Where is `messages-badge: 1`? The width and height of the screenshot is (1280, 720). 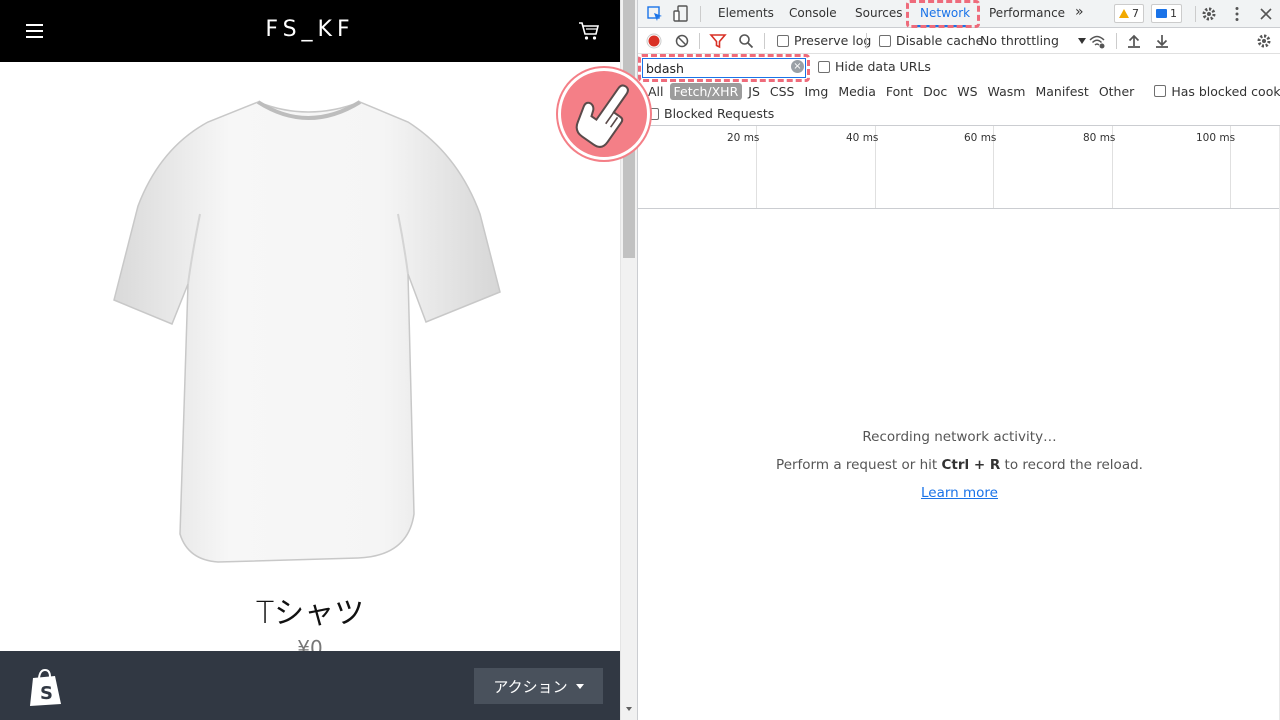
messages-badge: 1 is located at coordinates (1166, 13).